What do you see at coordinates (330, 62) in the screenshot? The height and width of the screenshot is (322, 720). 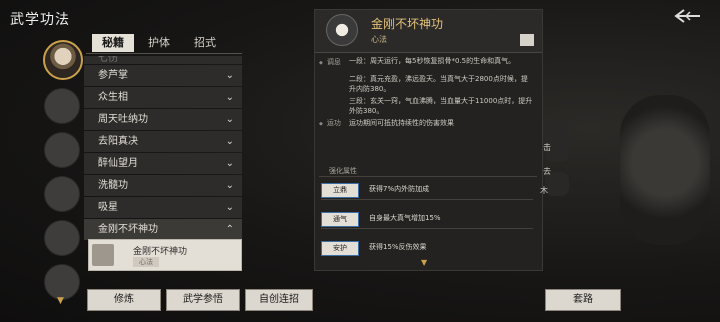 I see `desc-label: 调息` at bounding box center [330, 62].